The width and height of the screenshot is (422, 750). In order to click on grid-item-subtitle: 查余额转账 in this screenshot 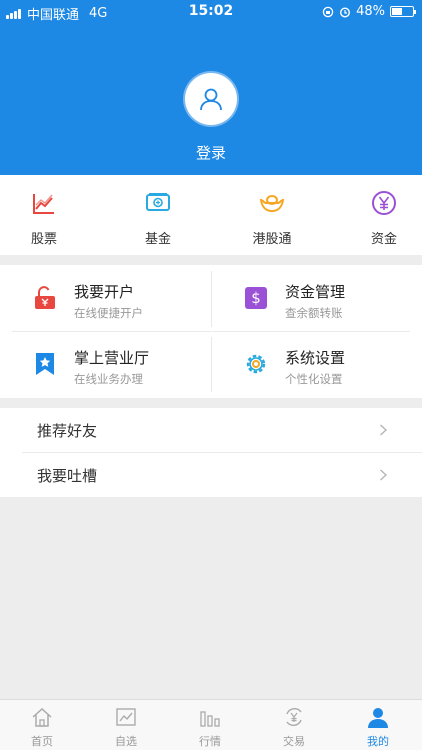, I will do `click(314, 313)`.